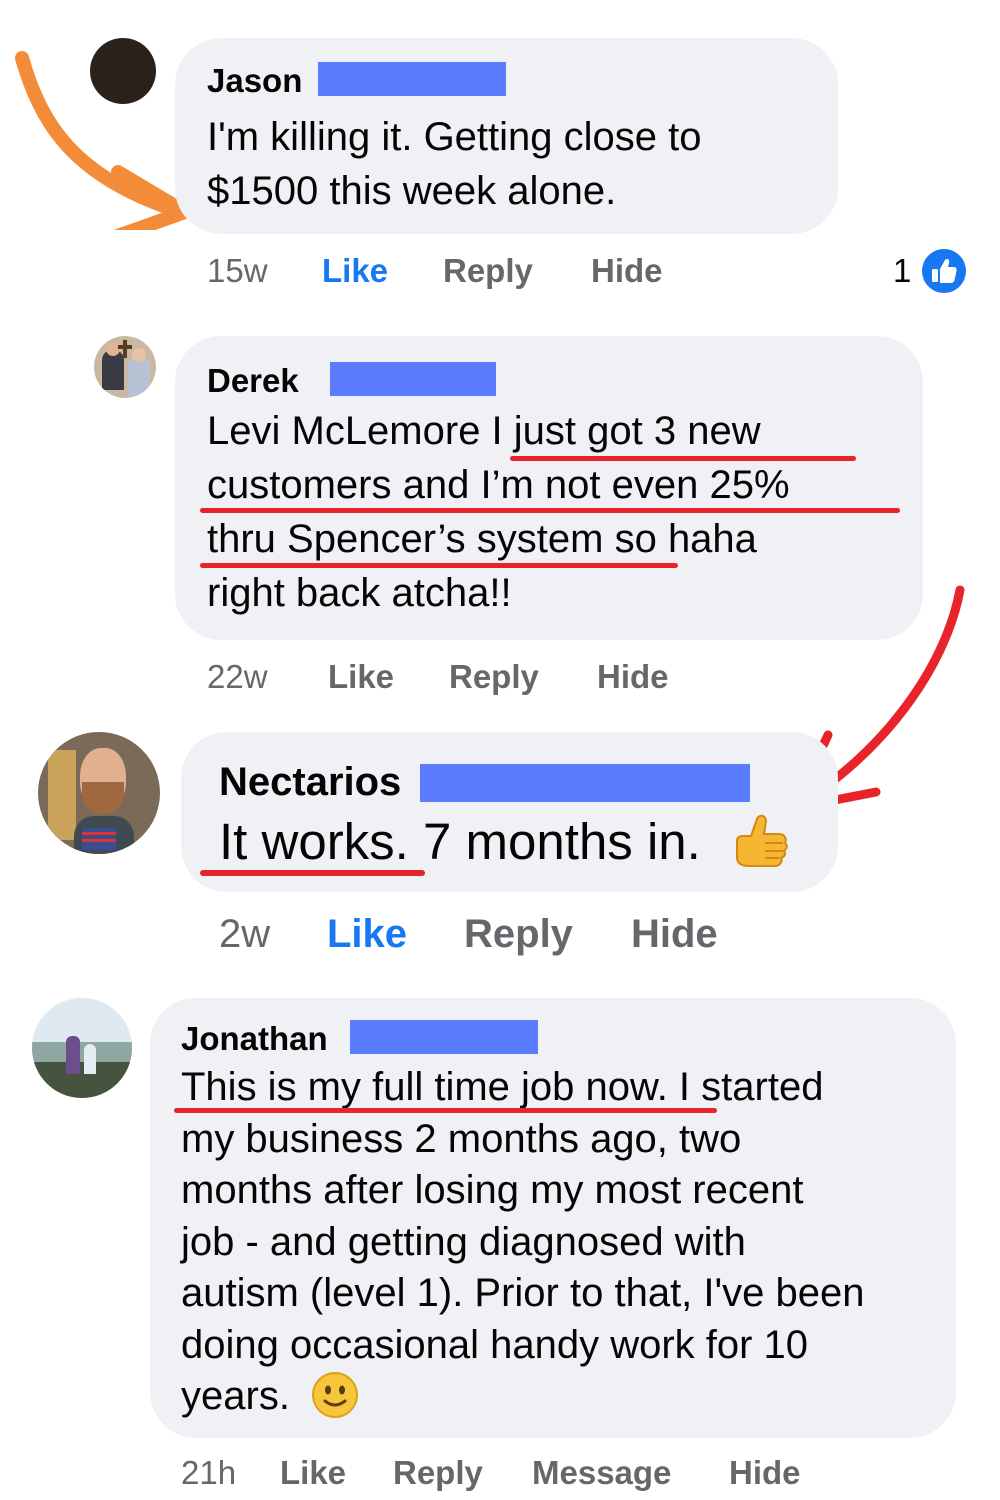 This screenshot has width=1000, height=1500. What do you see at coordinates (531, 1474) in the screenshot?
I see `comment-actions: 21h Like Reply Message Hide` at bounding box center [531, 1474].